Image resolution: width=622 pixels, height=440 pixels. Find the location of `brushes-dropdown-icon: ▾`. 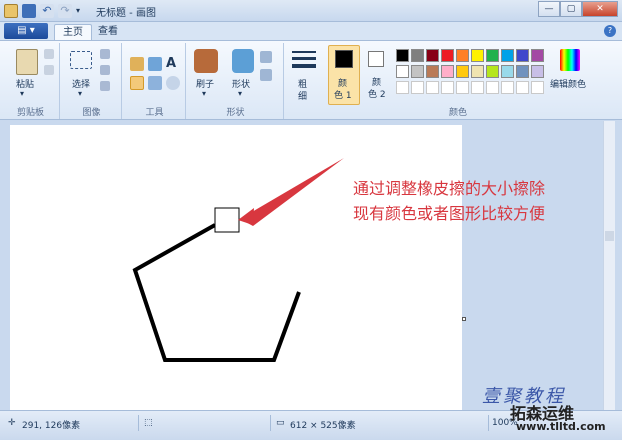

brushes-dropdown-icon: ▾ is located at coordinates (204, 93).